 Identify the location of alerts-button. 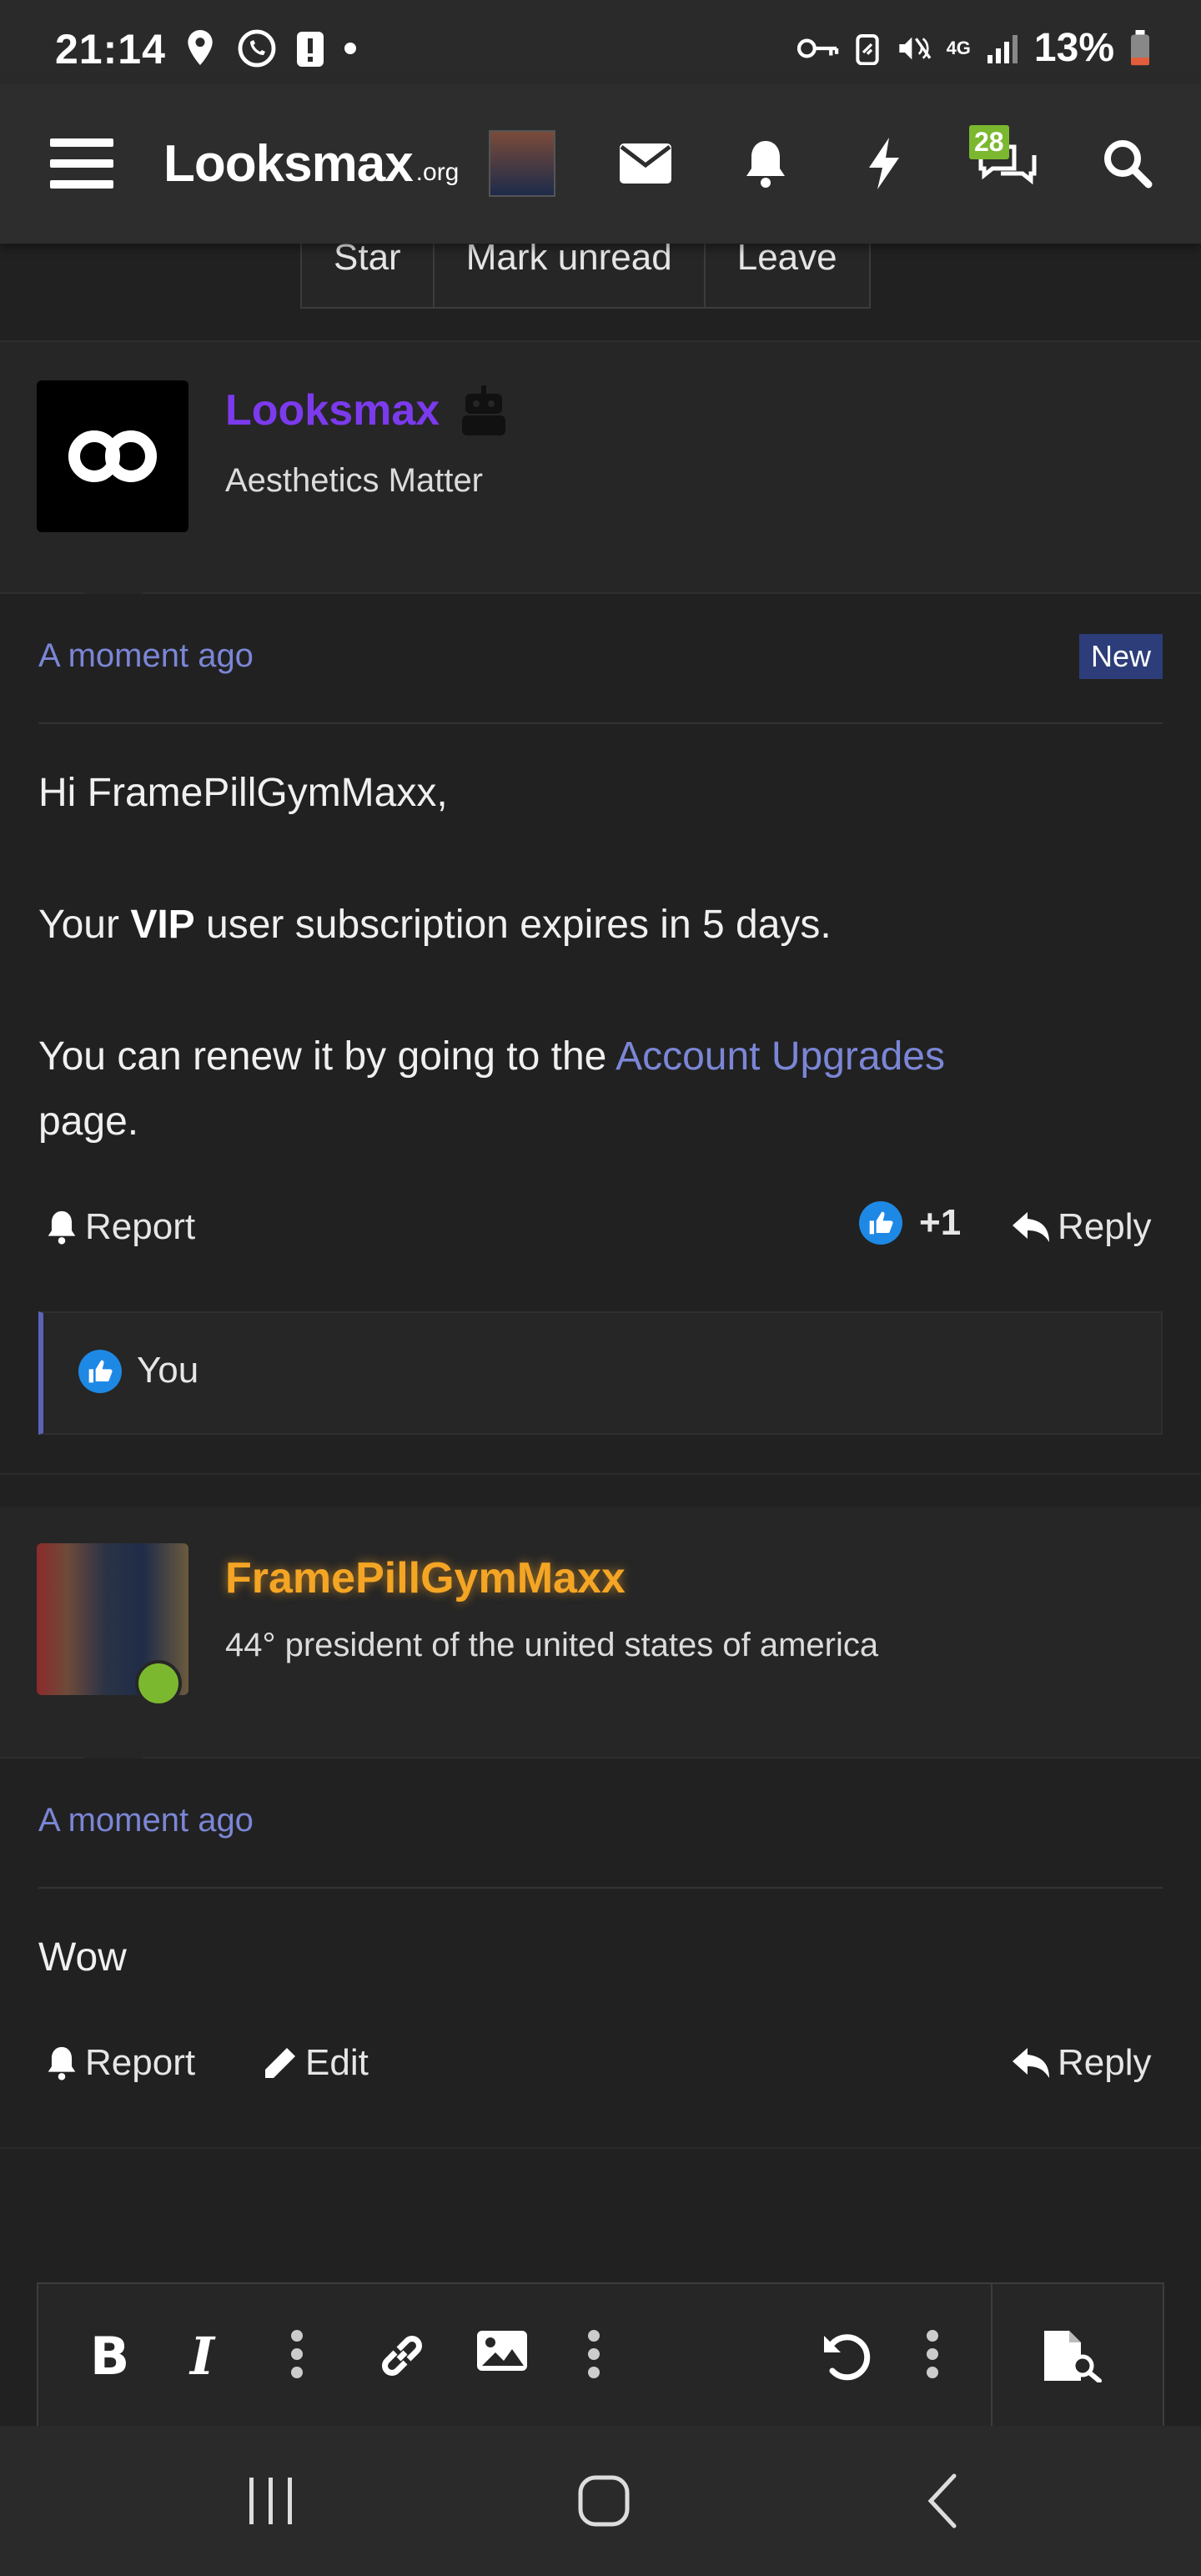
(766, 163).